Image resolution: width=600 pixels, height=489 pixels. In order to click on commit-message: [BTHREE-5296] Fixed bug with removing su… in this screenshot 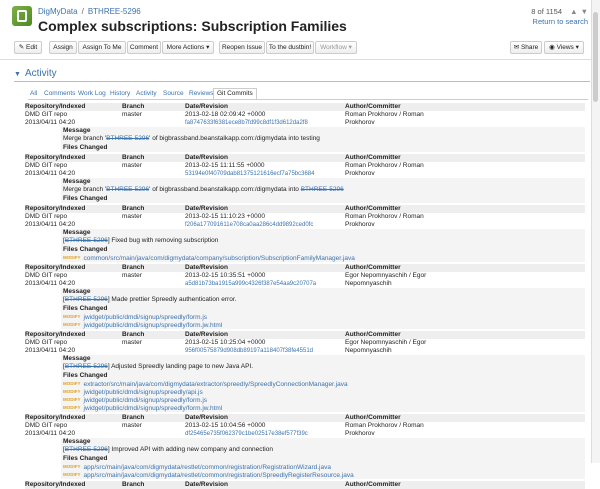, I will do `click(140, 241)`.